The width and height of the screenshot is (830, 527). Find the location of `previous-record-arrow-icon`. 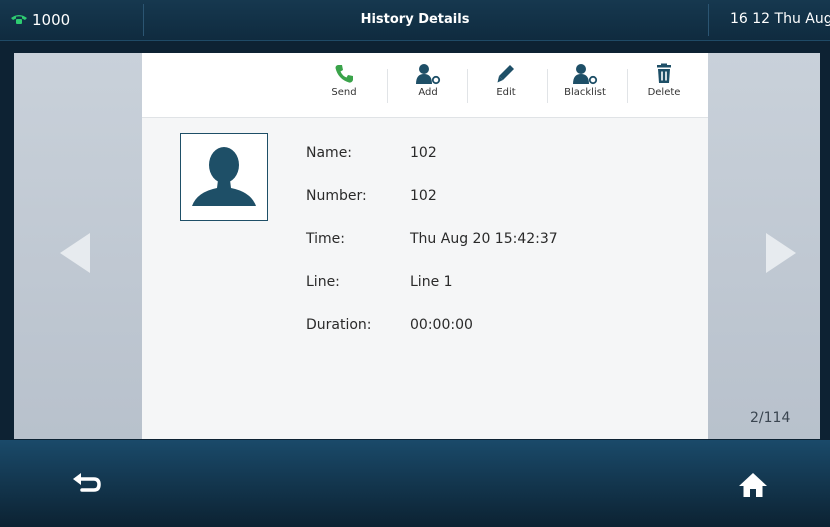

previous-record-arrow-icon is located at coordinates (75, 253).